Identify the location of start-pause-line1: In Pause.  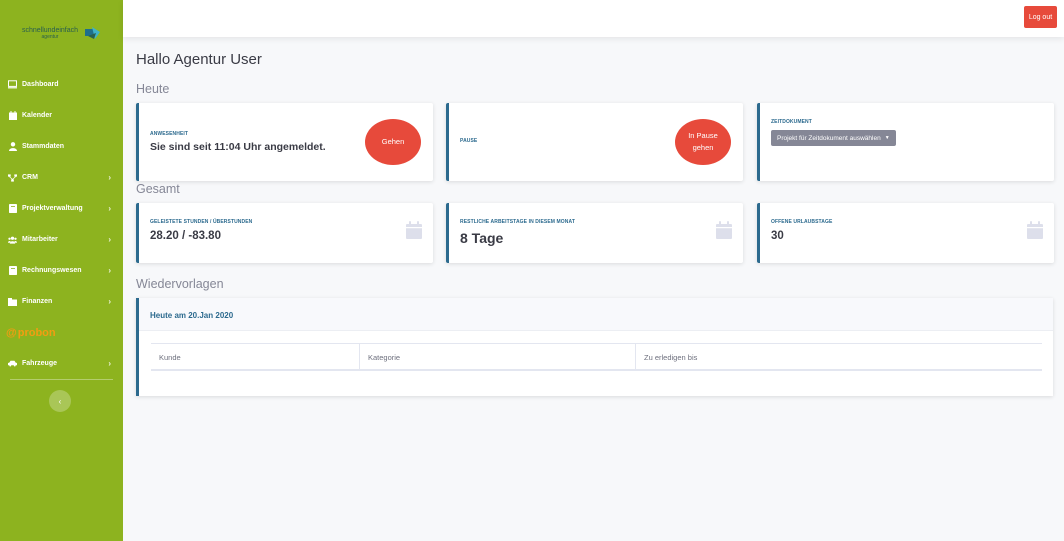
(703, 135).